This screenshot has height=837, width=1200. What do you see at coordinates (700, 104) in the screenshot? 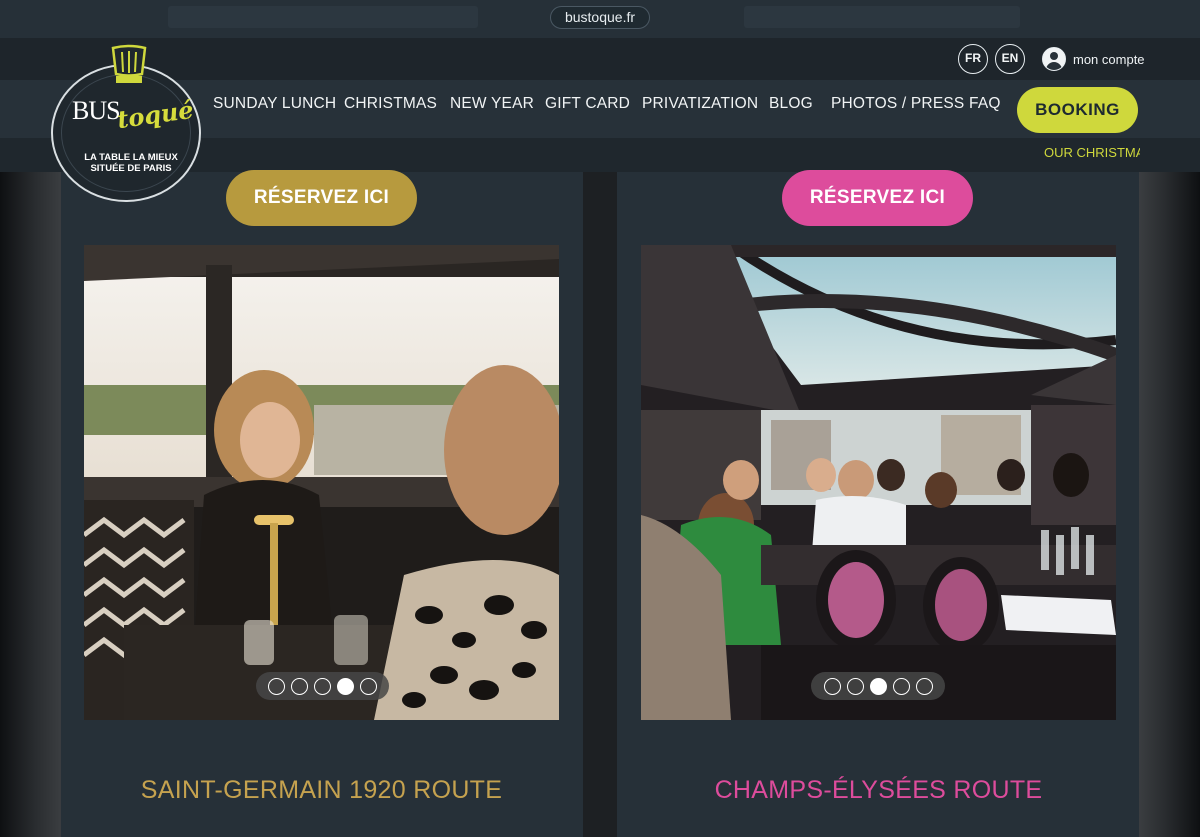
I see `nav-privatization: PRIVATIZATION` at bounding box center [700, 104].